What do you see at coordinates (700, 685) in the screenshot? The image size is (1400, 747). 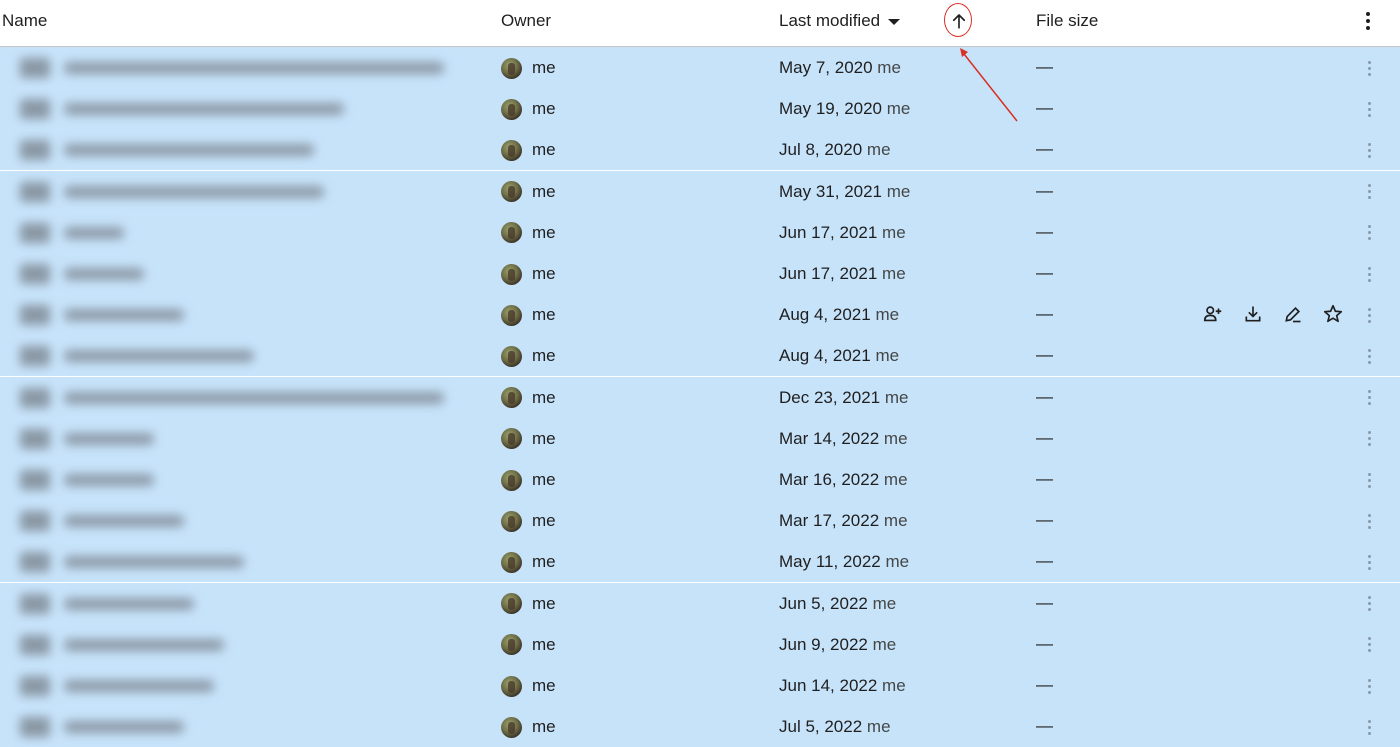 I see `file-row: me Jun 14, 2022 me —` at bounding box center [700, 685].